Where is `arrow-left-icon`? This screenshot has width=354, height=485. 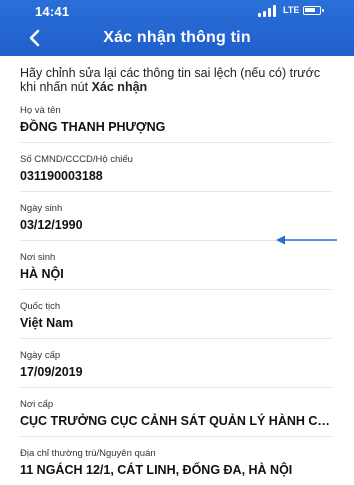
arrow-left-icon is located at coordinates (306, 240).